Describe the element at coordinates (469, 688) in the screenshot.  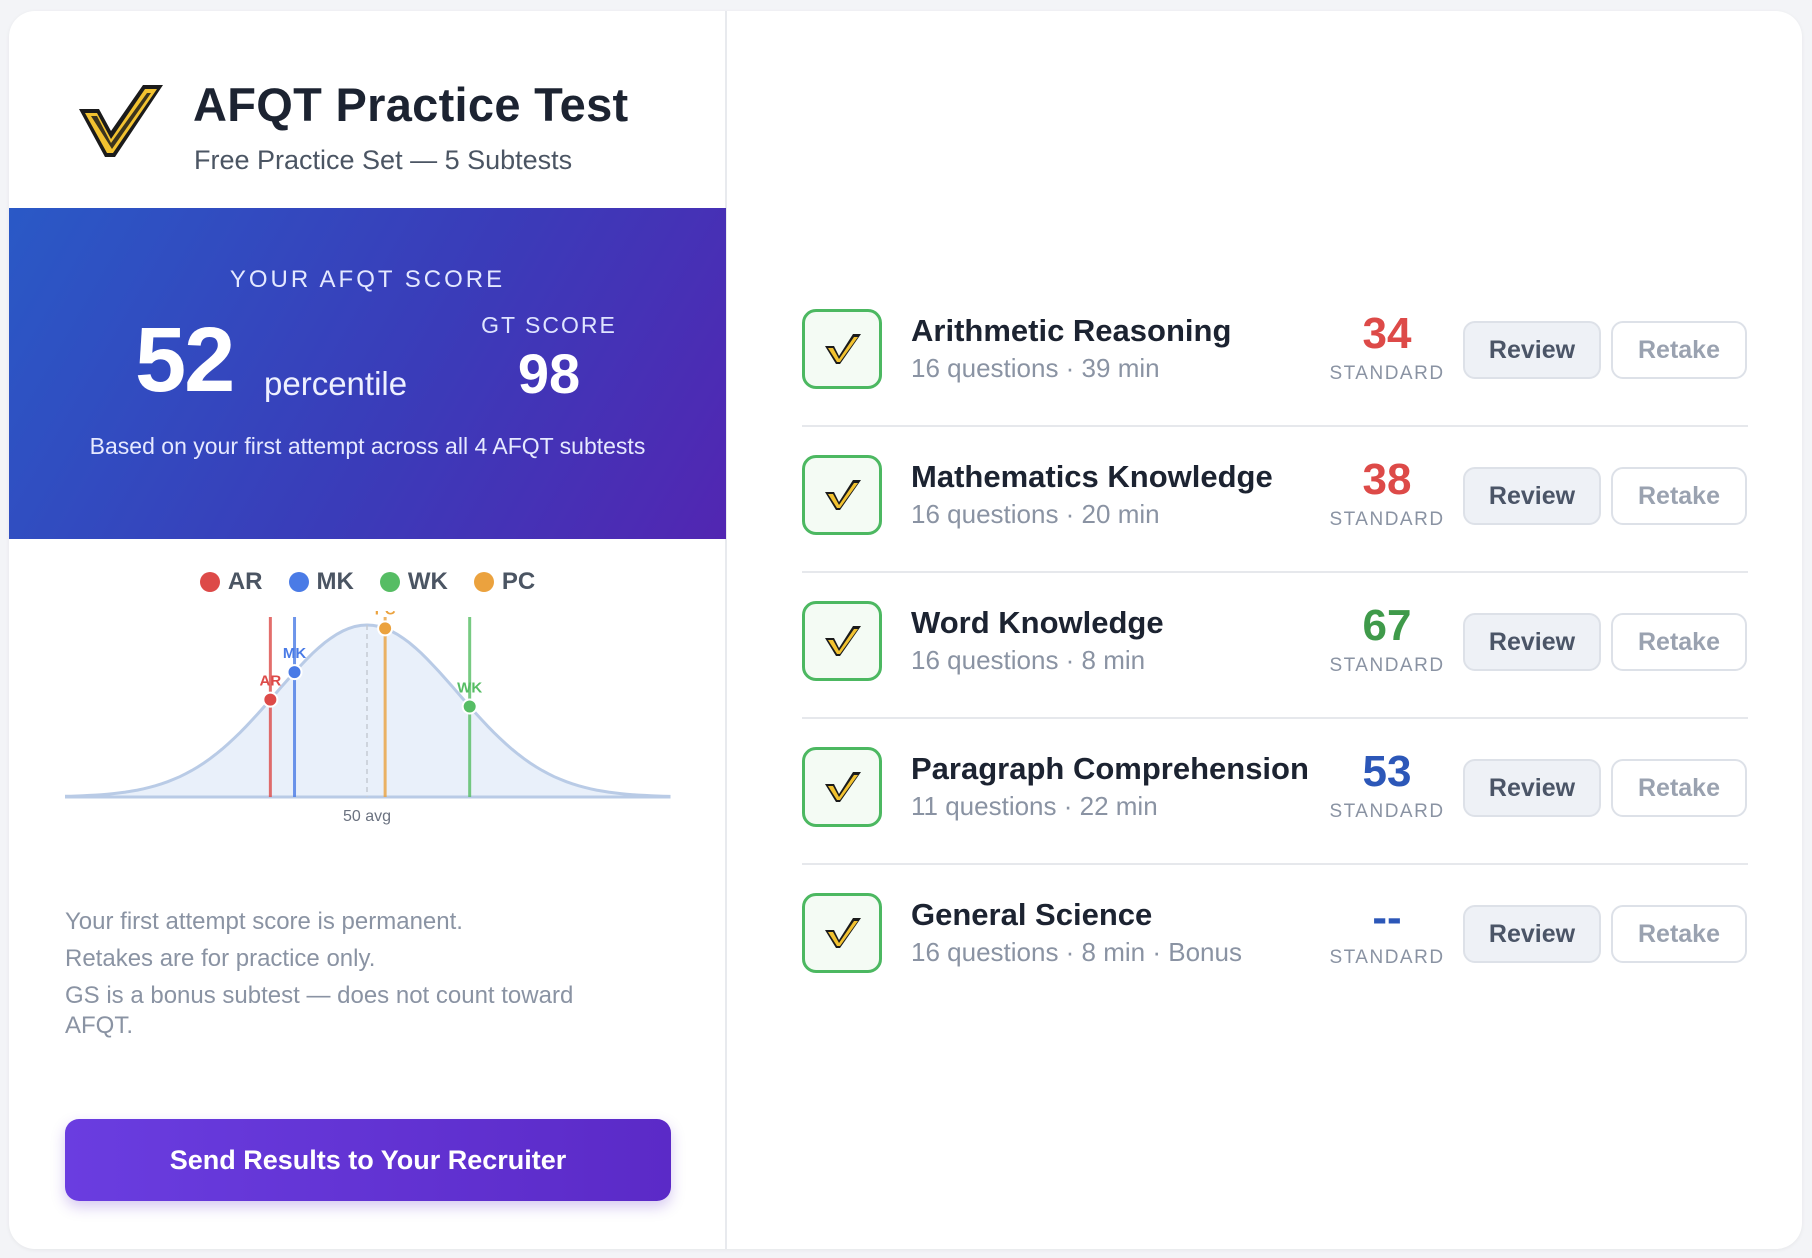
I see `marker-label-wk: WK` at that location.